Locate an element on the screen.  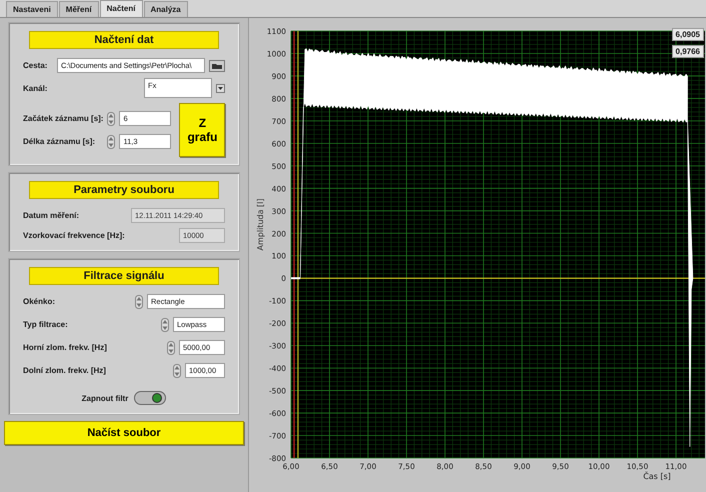
field-label: Začátek záznamu [s]: is located at coordinates (63, 118).